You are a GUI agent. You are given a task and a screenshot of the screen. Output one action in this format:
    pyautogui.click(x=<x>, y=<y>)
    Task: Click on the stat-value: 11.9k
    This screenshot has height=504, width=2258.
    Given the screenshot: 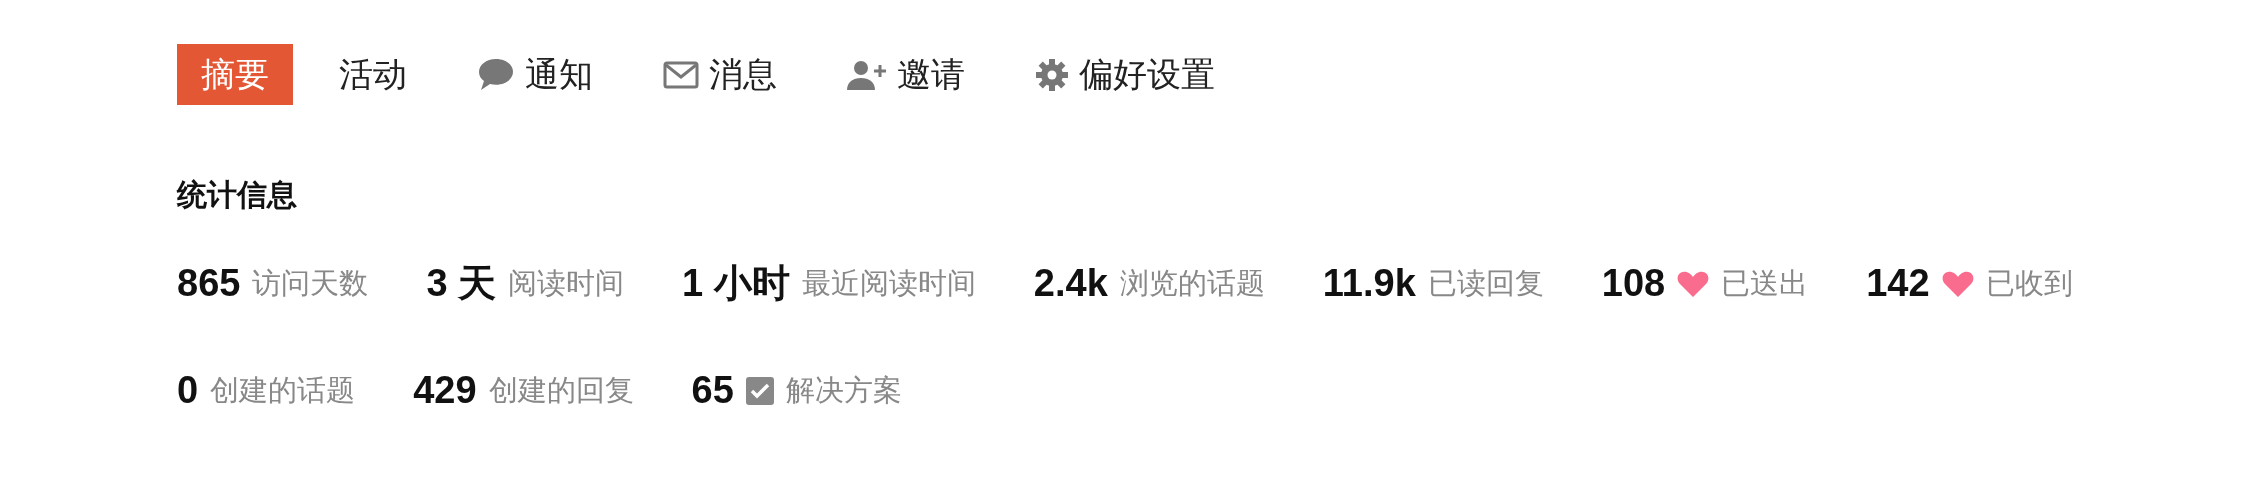 What is the action you would take?
    pyautogui.click(x=1369, y=283)
    